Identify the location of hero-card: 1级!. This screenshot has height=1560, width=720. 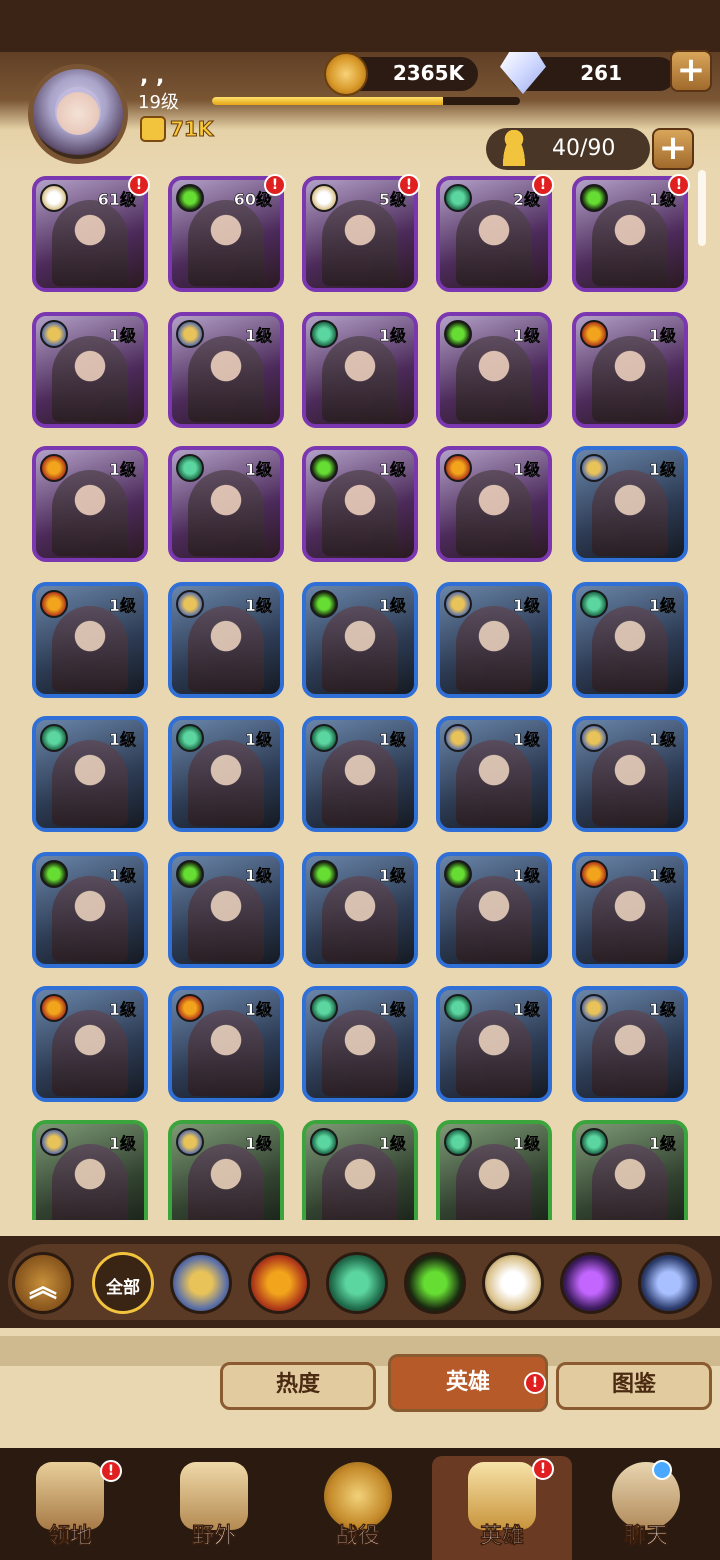
(631, 233).